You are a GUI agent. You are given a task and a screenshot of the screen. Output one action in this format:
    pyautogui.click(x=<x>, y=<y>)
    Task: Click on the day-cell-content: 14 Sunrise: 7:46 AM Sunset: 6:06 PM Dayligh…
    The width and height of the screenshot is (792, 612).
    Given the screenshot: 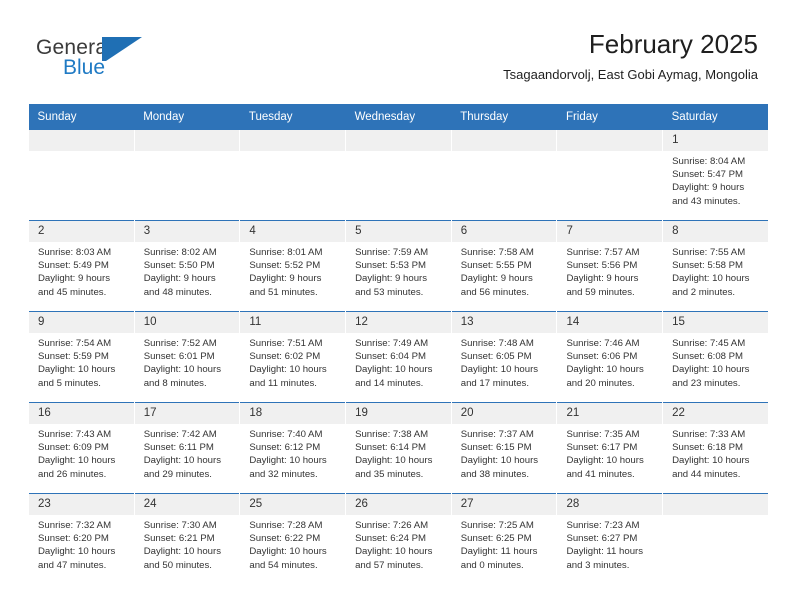 What is the action you would take?
    pyautogui.click(x=610, y=357)
    